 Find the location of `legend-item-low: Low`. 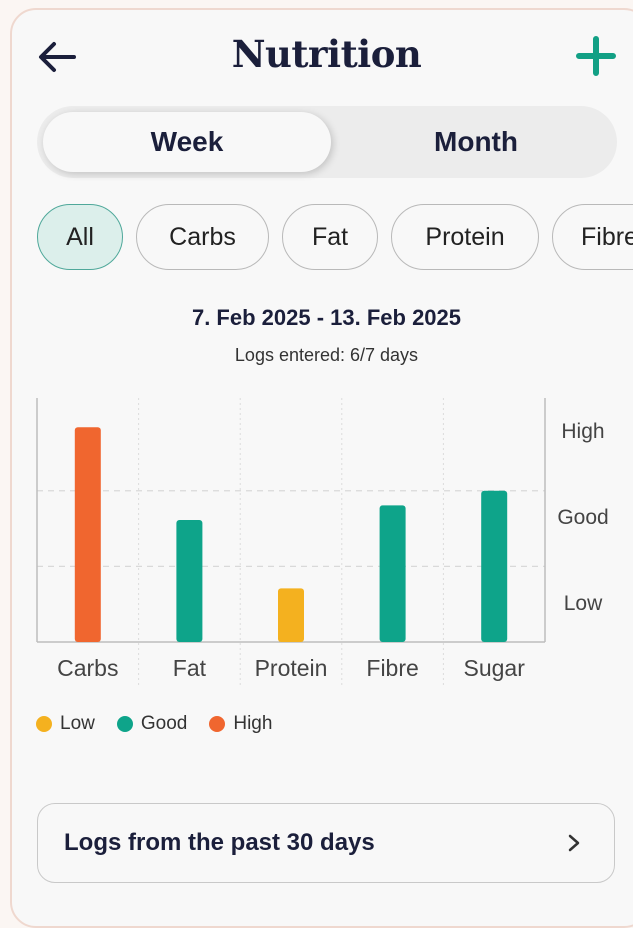

legend-item-low: Low is located at coordinates (65, 724).